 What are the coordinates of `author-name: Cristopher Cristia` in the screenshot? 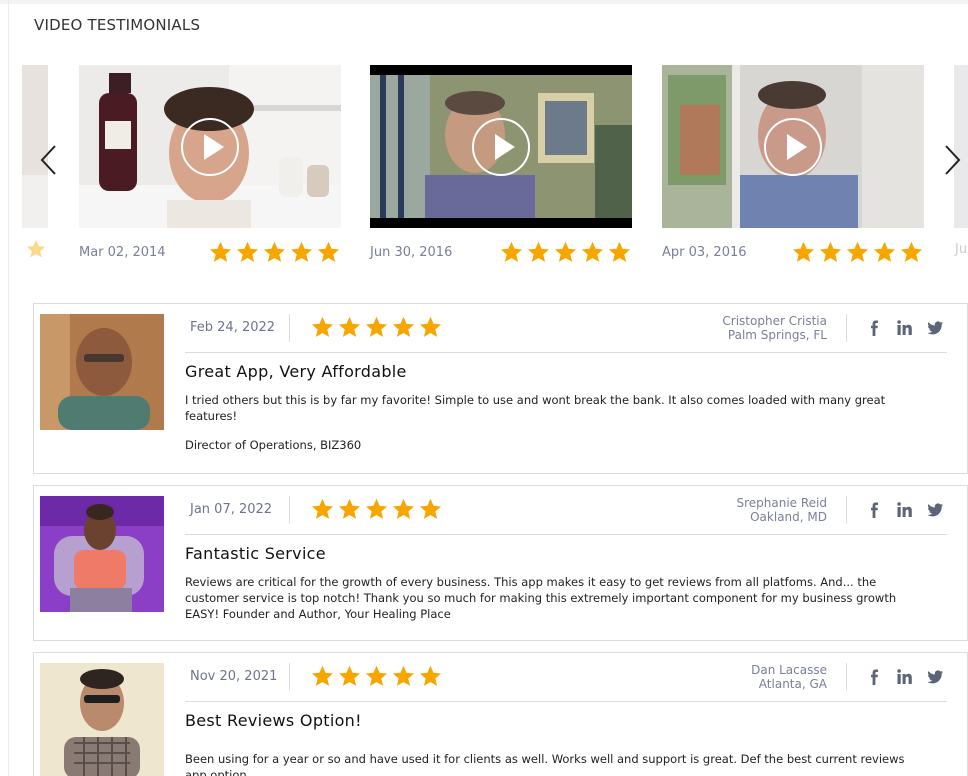 It's located at (774, 321).